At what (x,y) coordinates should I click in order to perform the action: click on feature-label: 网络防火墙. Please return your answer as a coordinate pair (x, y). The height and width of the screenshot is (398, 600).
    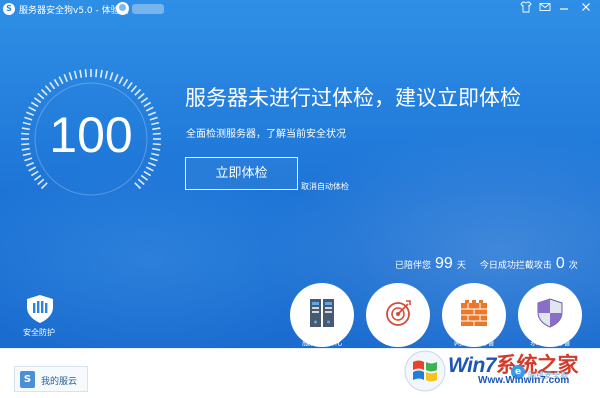
    Looking at the image, I should click on (474, 342).